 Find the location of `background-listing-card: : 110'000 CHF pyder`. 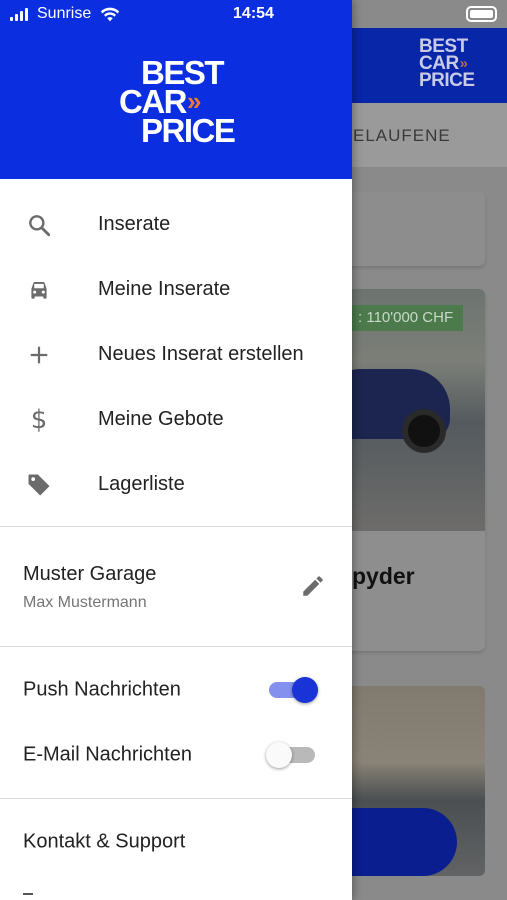

background-listing-card: : 110'000 CHF pyder is located at coordinates (407, 470).